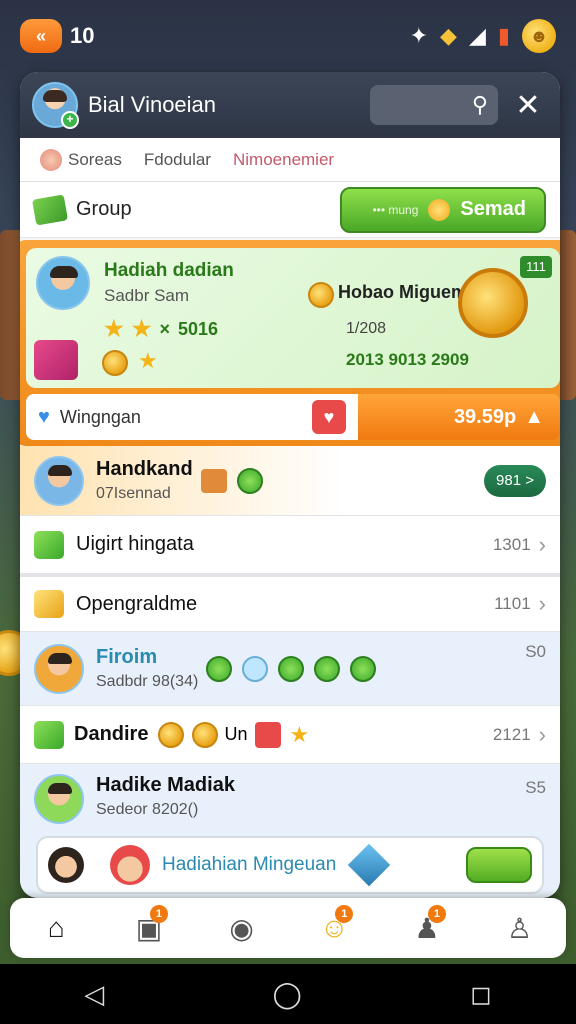 This screenshot has height=1024, width=576. I want to click on tab-fdodular: Fdodular, so click(177, 160).